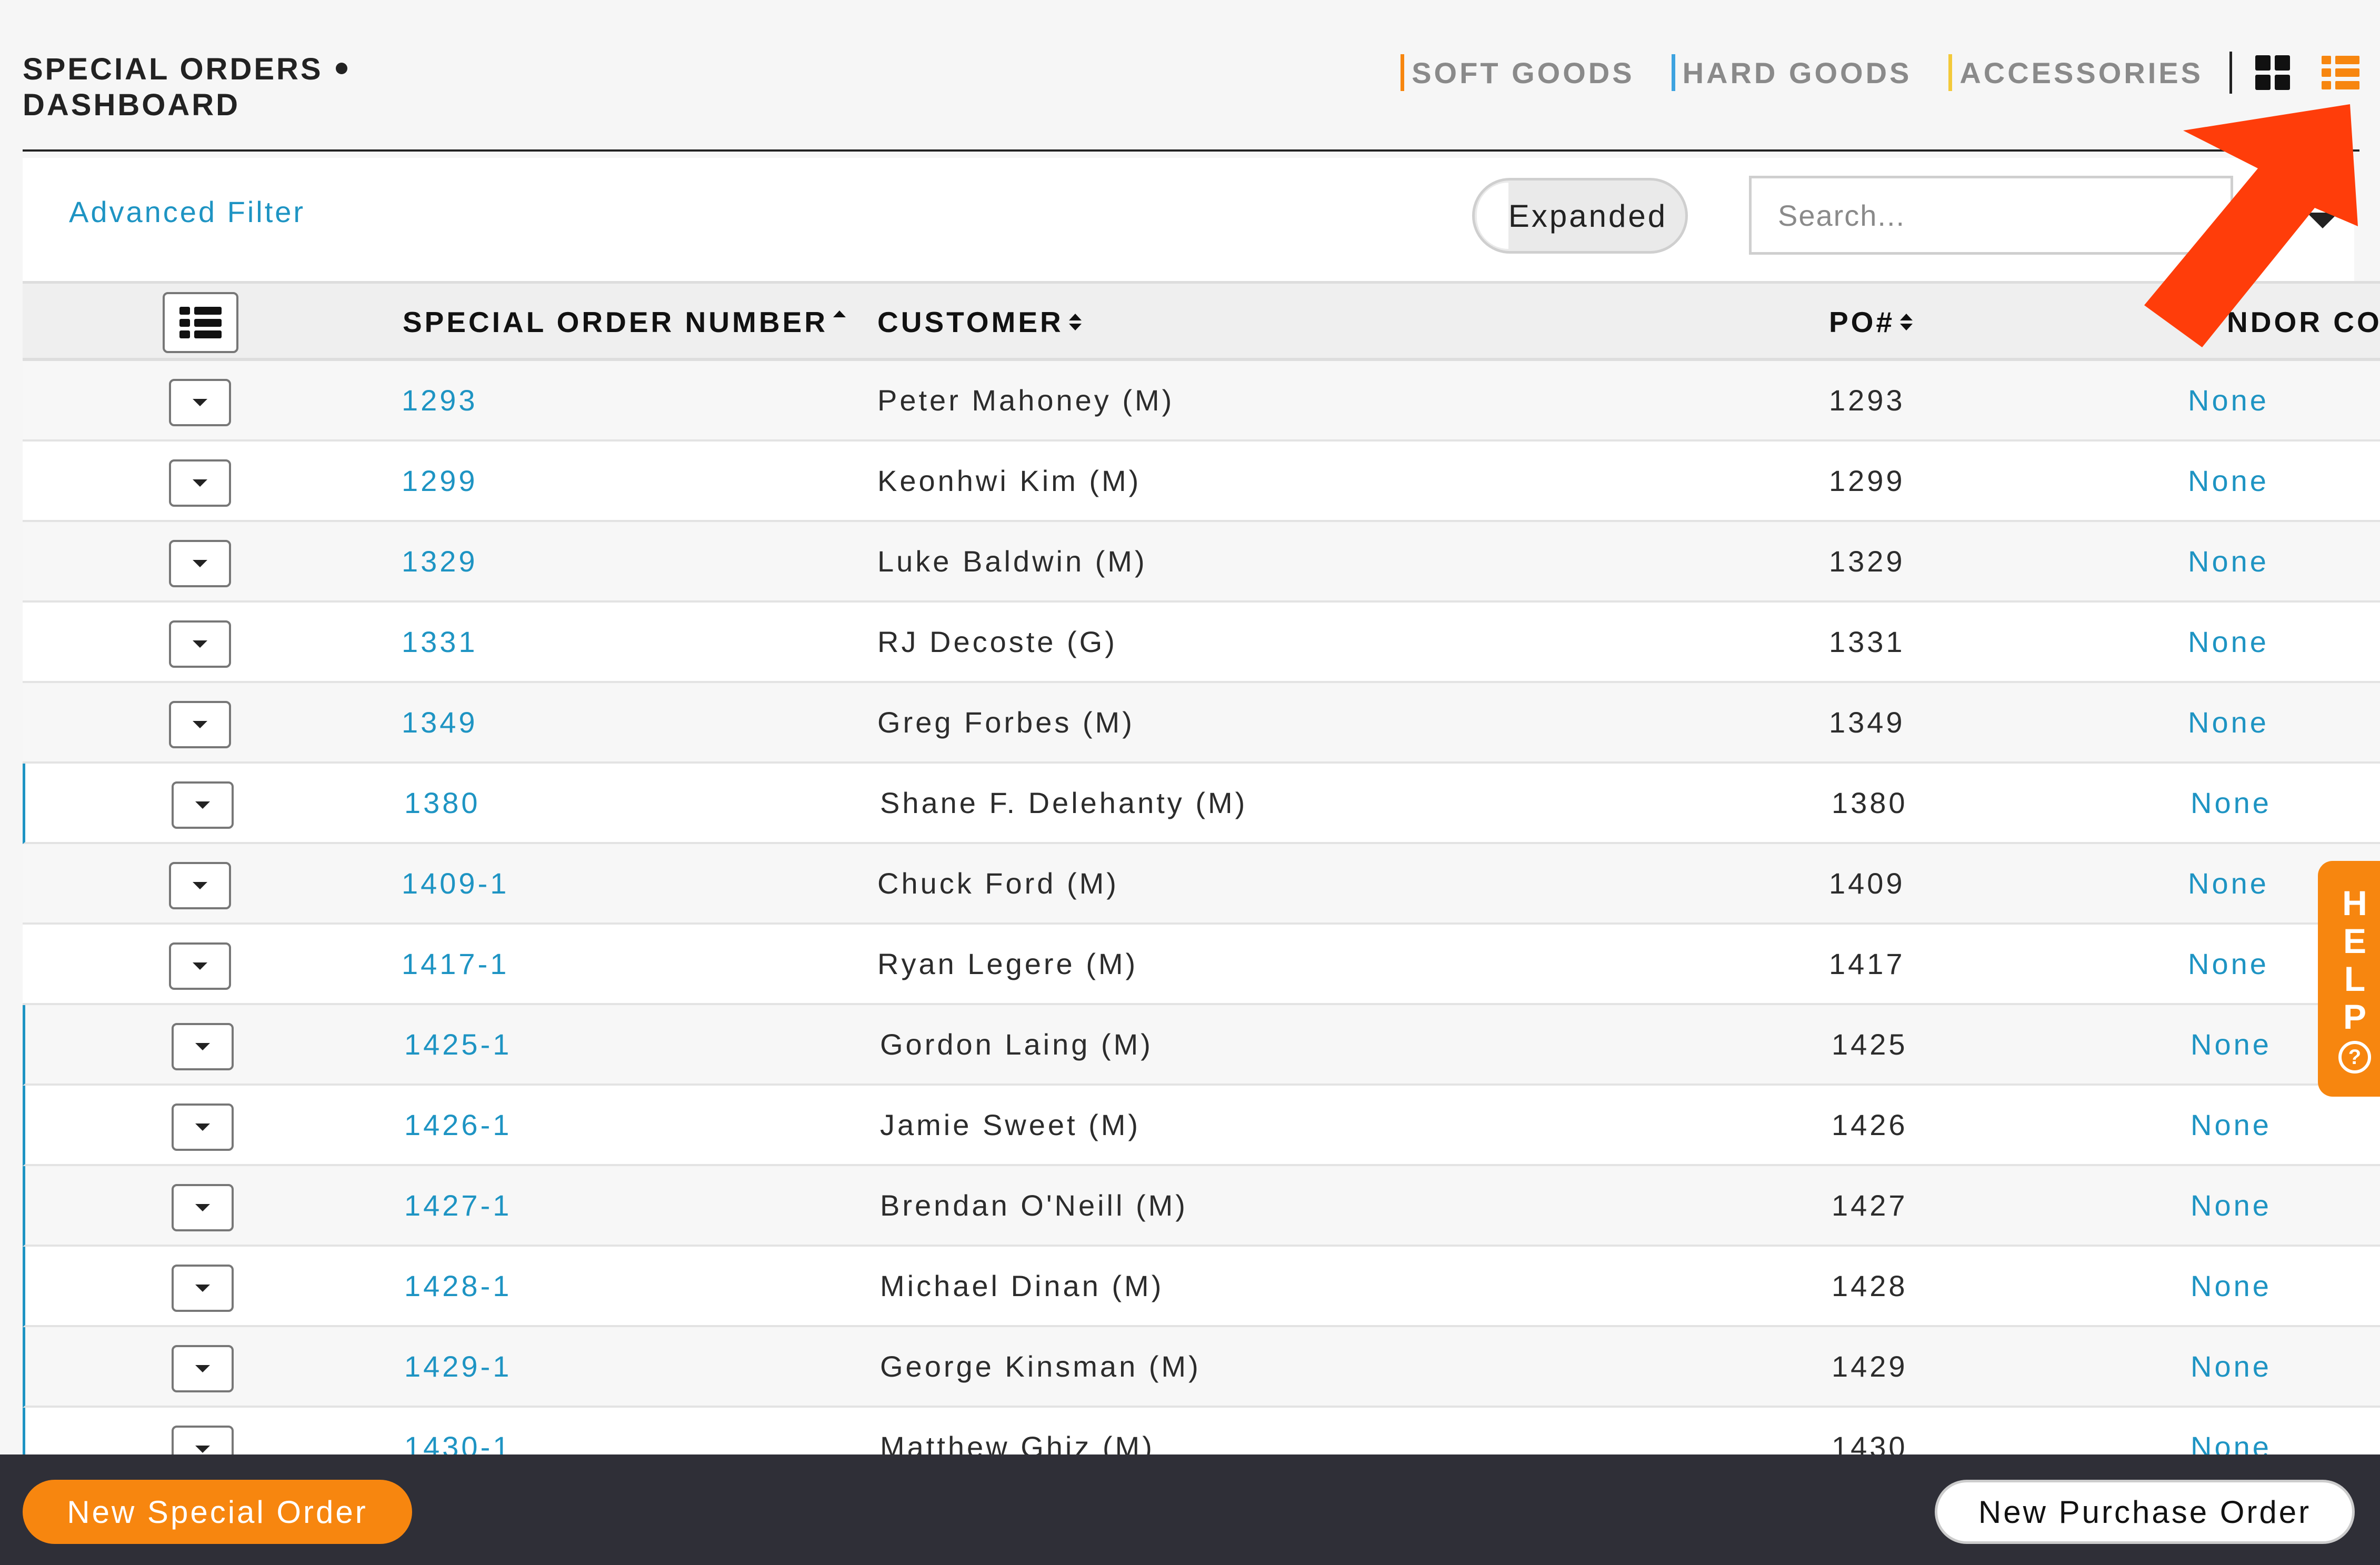  I want to click on column-header-vendor: NDOR CO, so click(2303, 322).